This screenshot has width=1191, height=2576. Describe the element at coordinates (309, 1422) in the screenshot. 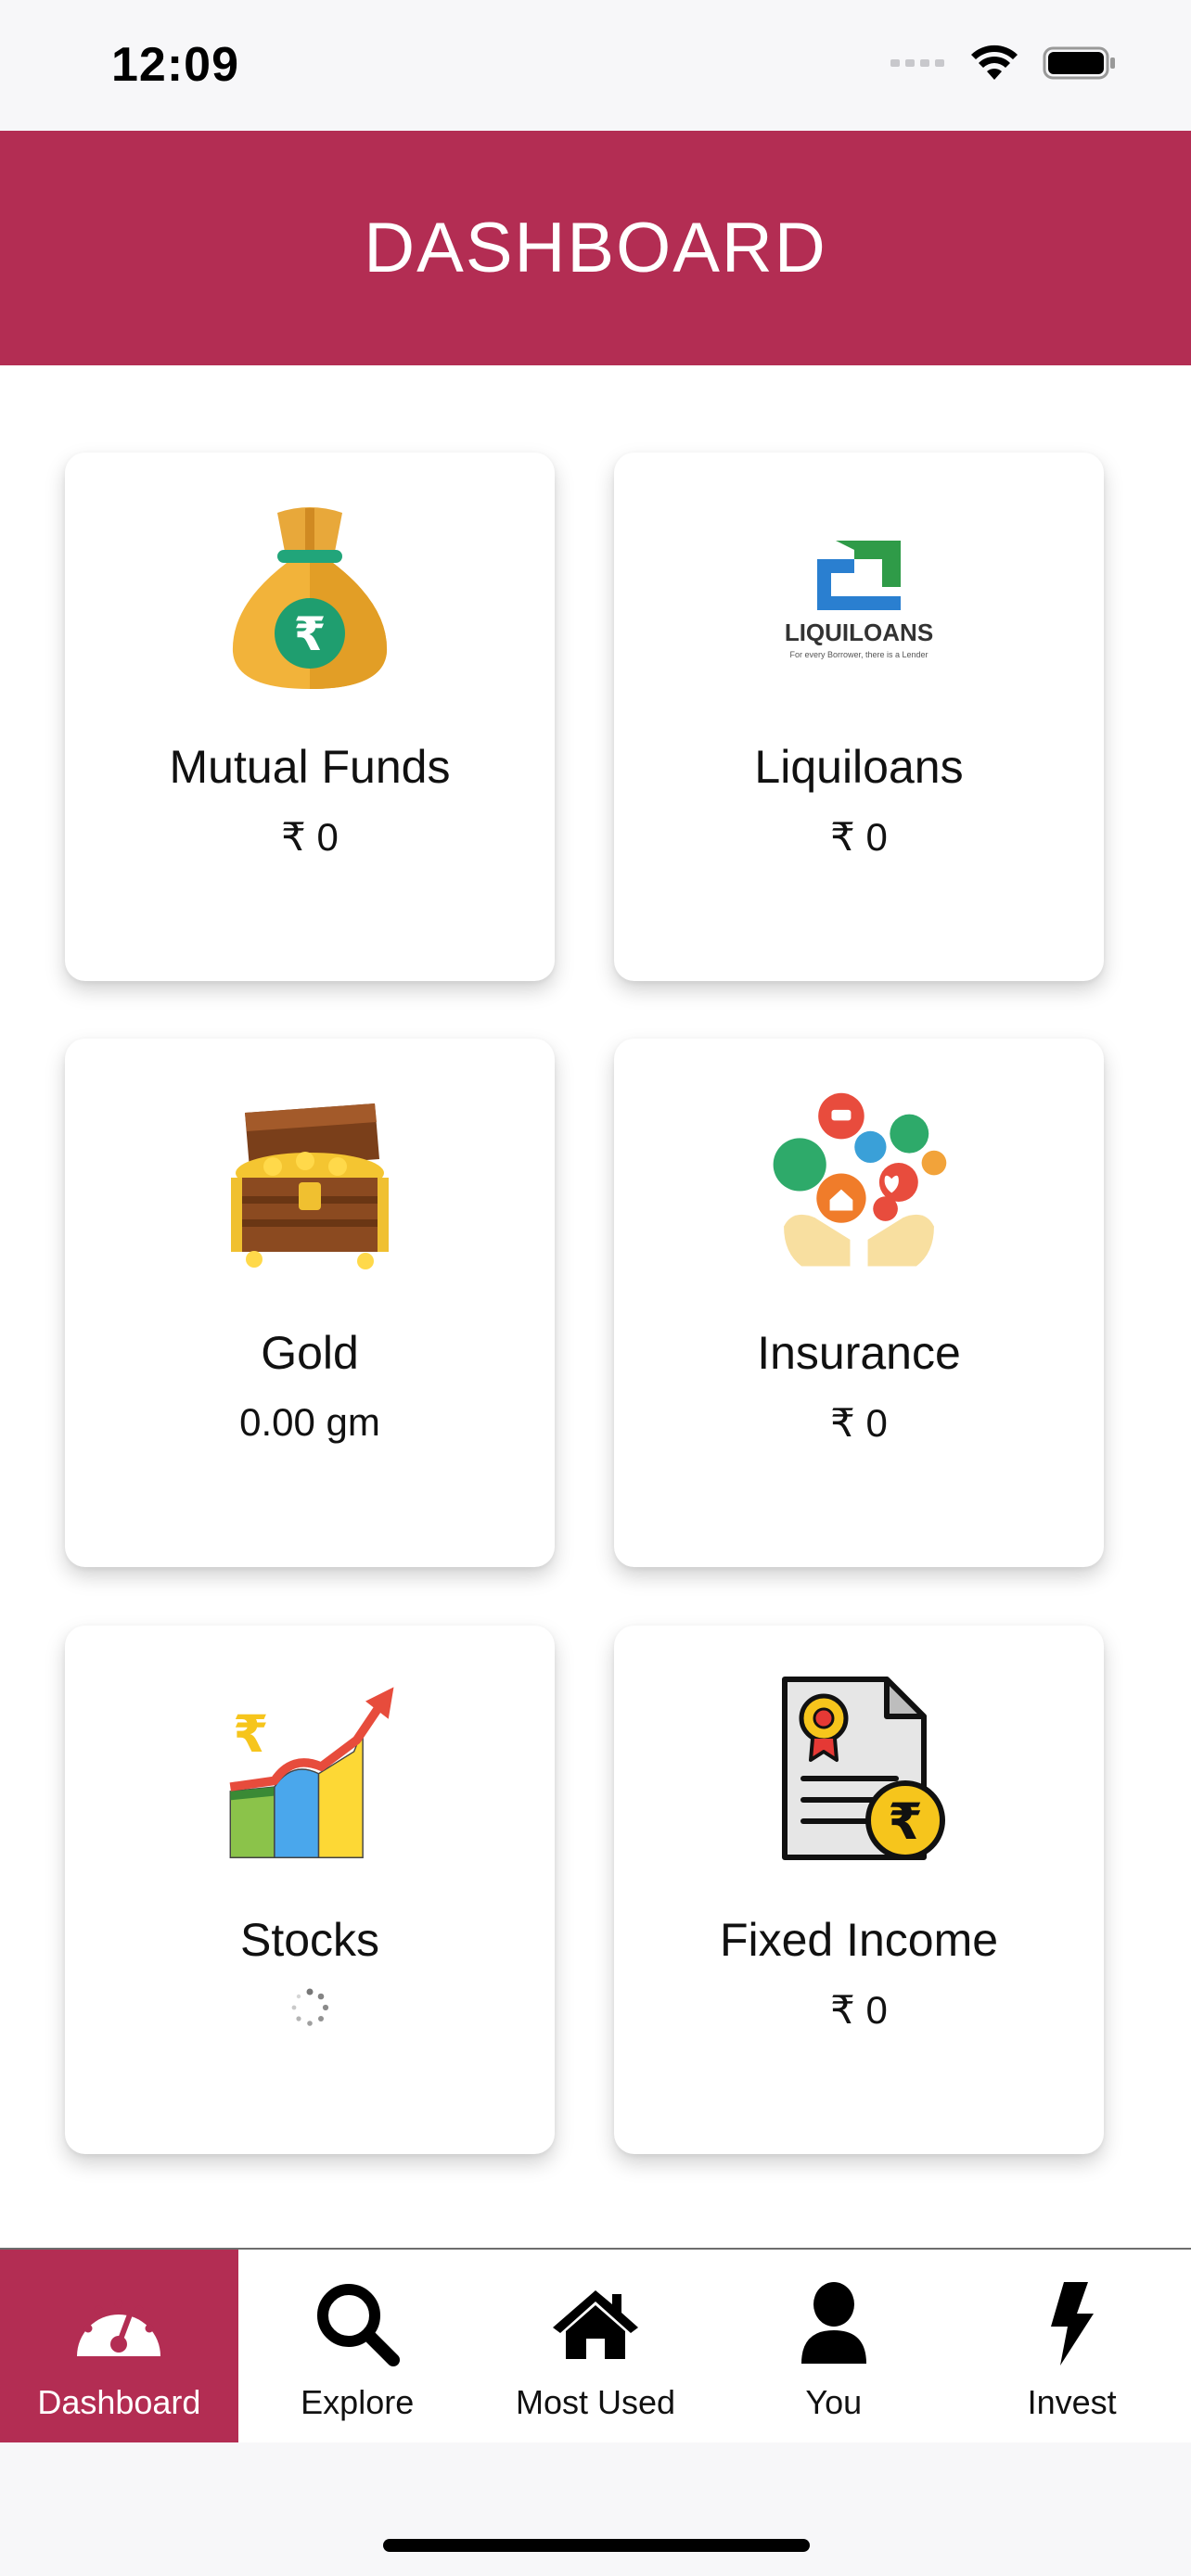

I see `card-value: 0.00 gm` at that location.